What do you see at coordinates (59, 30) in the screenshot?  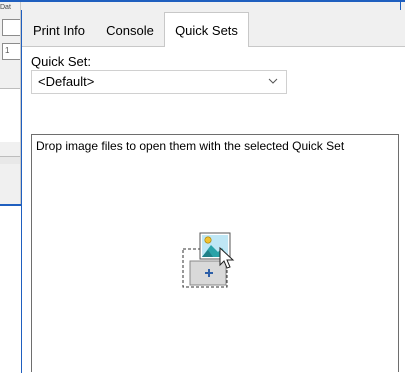 I see `tab-print-info: Print Info` at bounding box center [59, 30].